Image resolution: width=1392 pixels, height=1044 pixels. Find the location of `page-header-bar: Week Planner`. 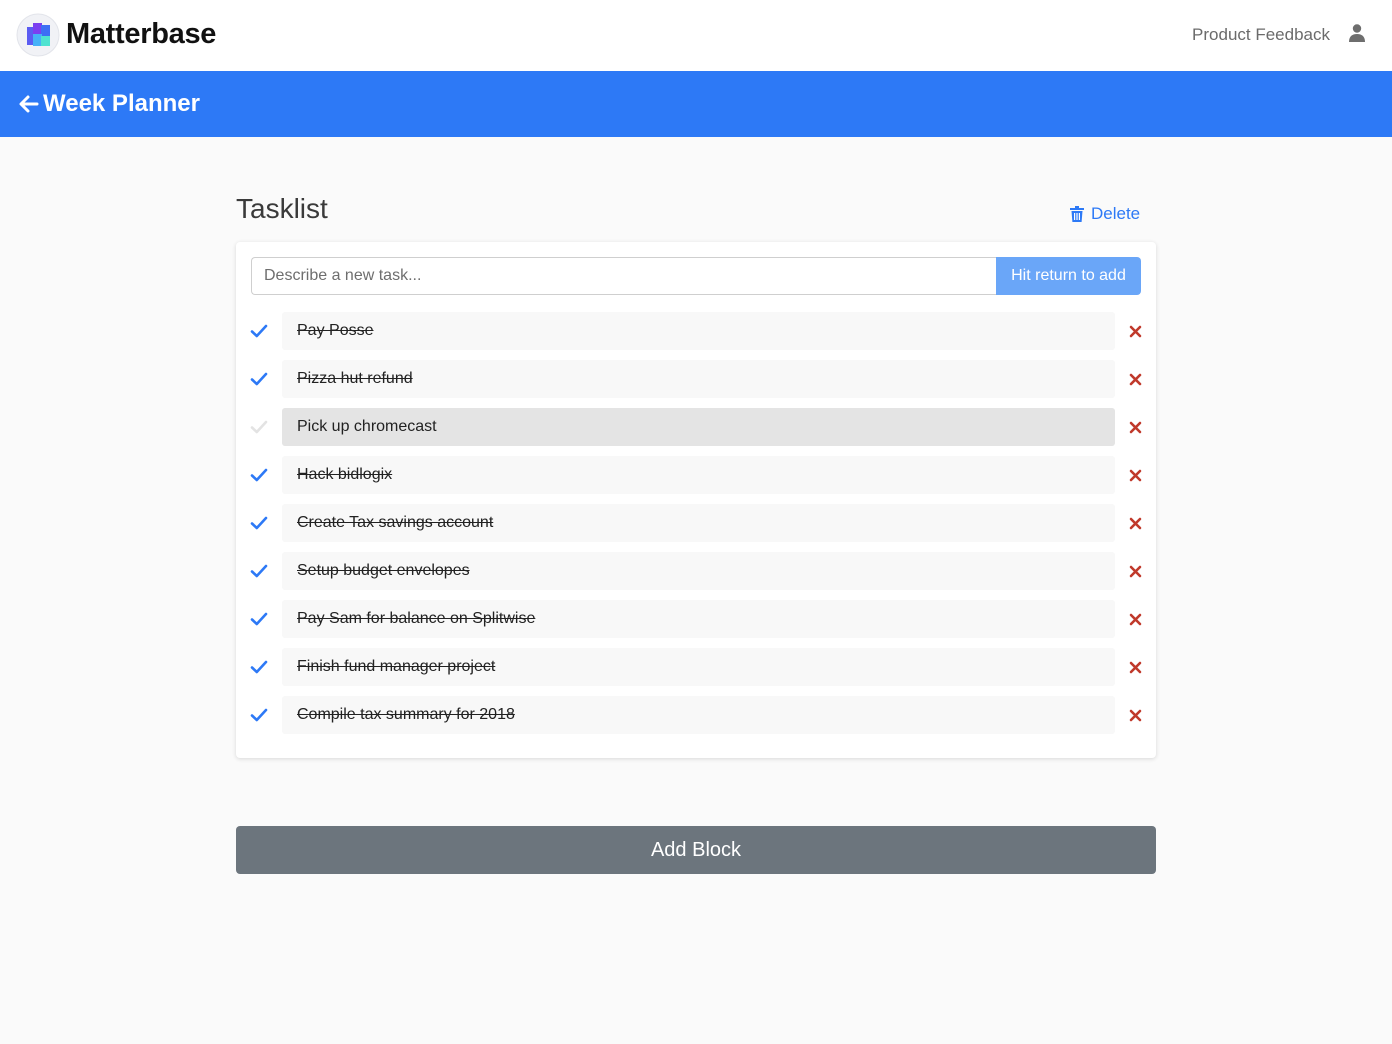

page-header-bar: Week Planner is located at coordinates (696, 104).